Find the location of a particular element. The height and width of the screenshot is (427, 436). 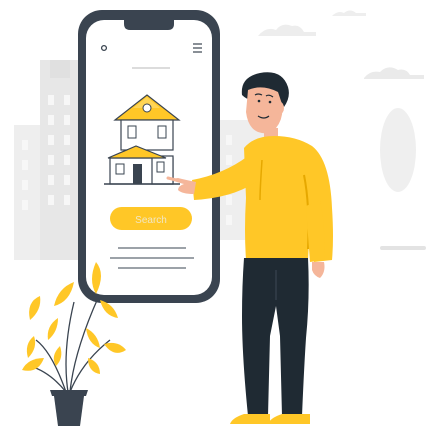

search-button-label: Search is located at coordinates (151, 220).